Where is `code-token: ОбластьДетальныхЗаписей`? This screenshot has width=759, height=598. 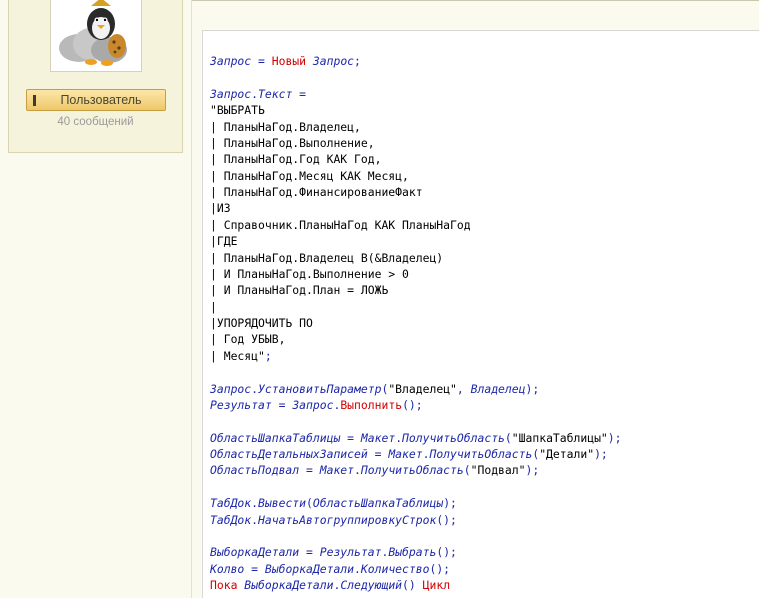
code-token: ОбластьДетальныхЗаписей is located at coordinates (289, 454).